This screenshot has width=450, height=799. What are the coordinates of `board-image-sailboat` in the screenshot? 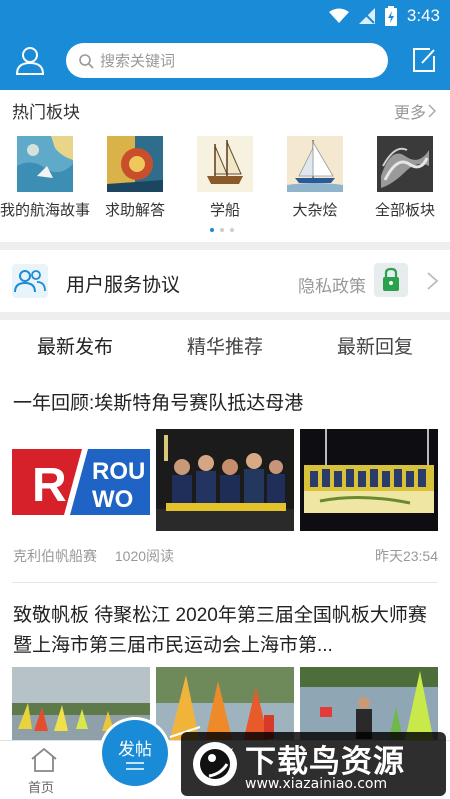 It's located at (315, 164).